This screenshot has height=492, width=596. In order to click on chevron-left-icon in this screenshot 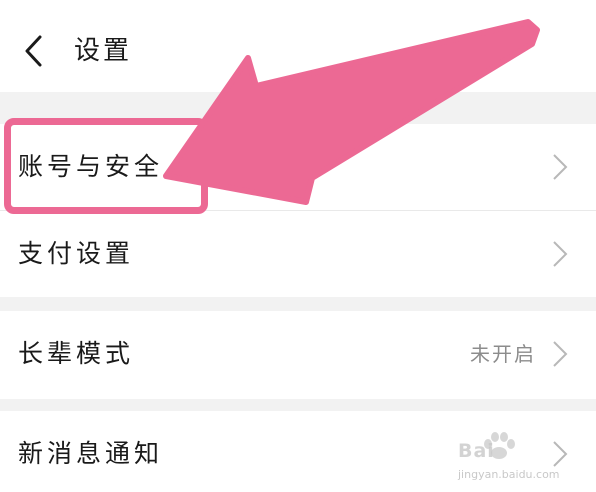, I will do `click(34, 51)`.